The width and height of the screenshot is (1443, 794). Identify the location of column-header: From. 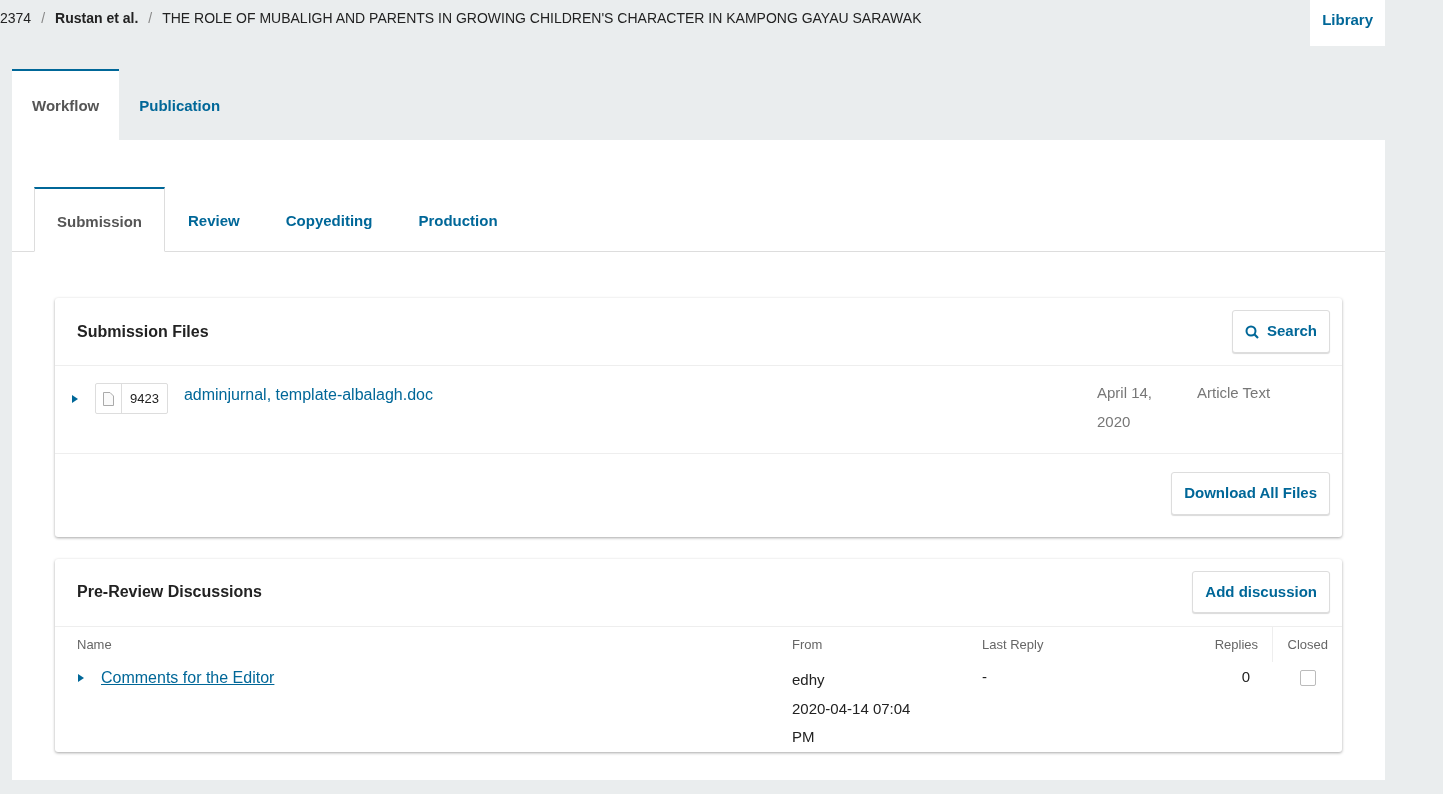
(808, 644).